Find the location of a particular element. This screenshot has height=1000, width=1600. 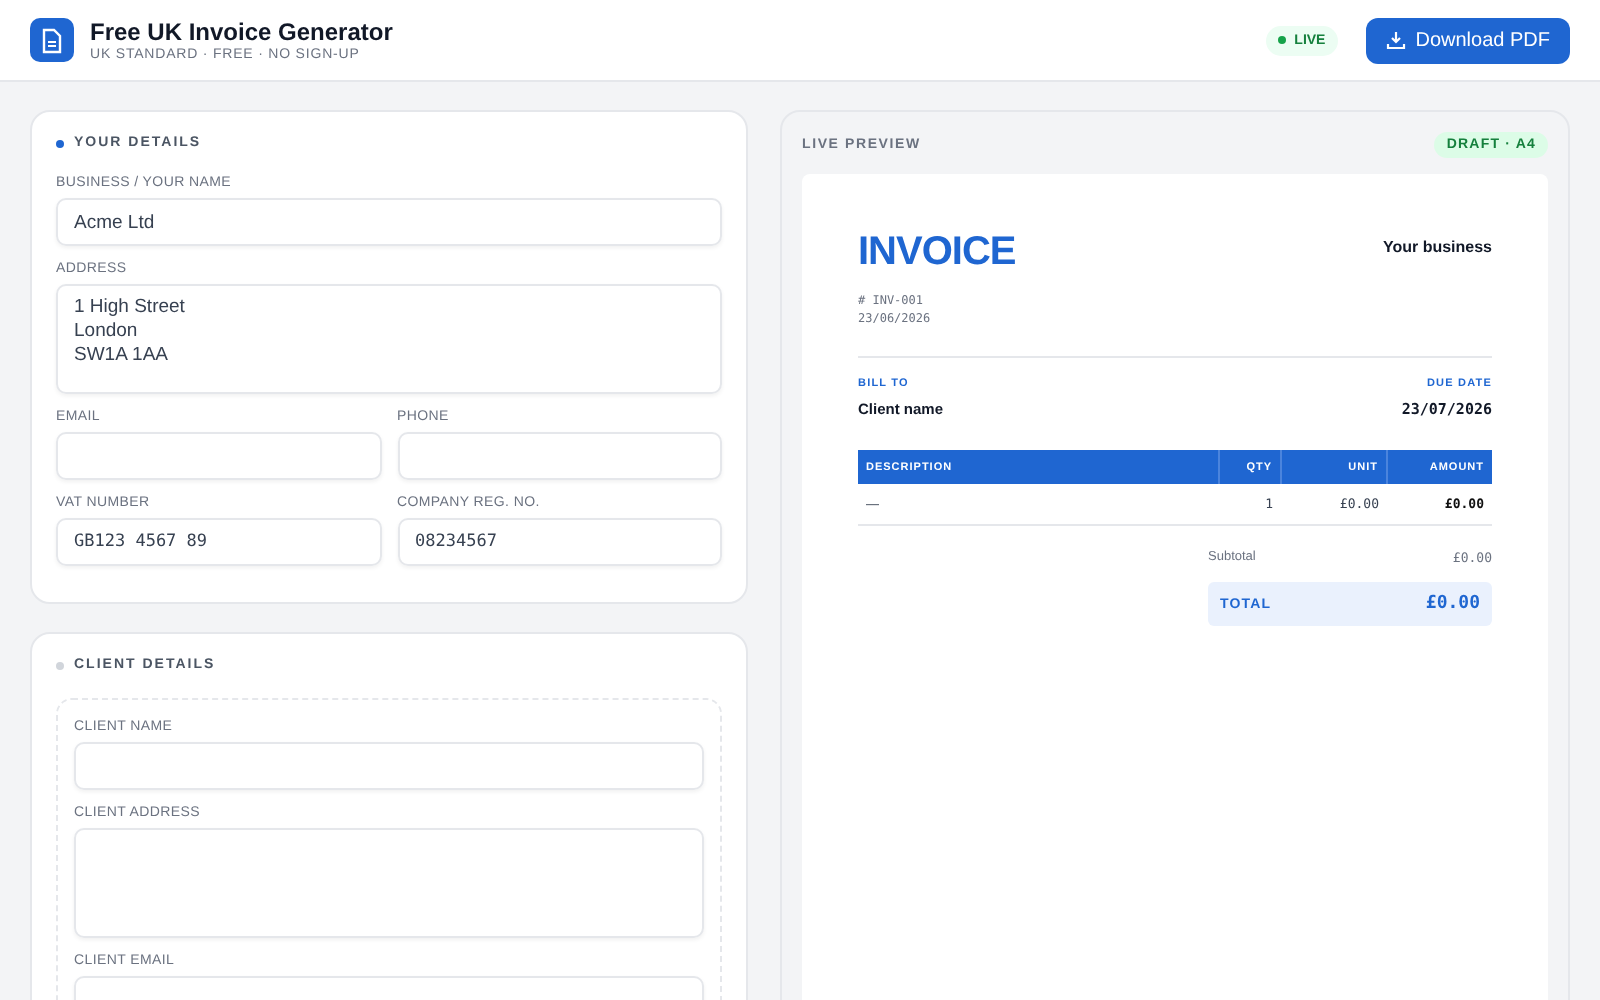

download-button: Download PDF is located at coordinates (1467, 40).